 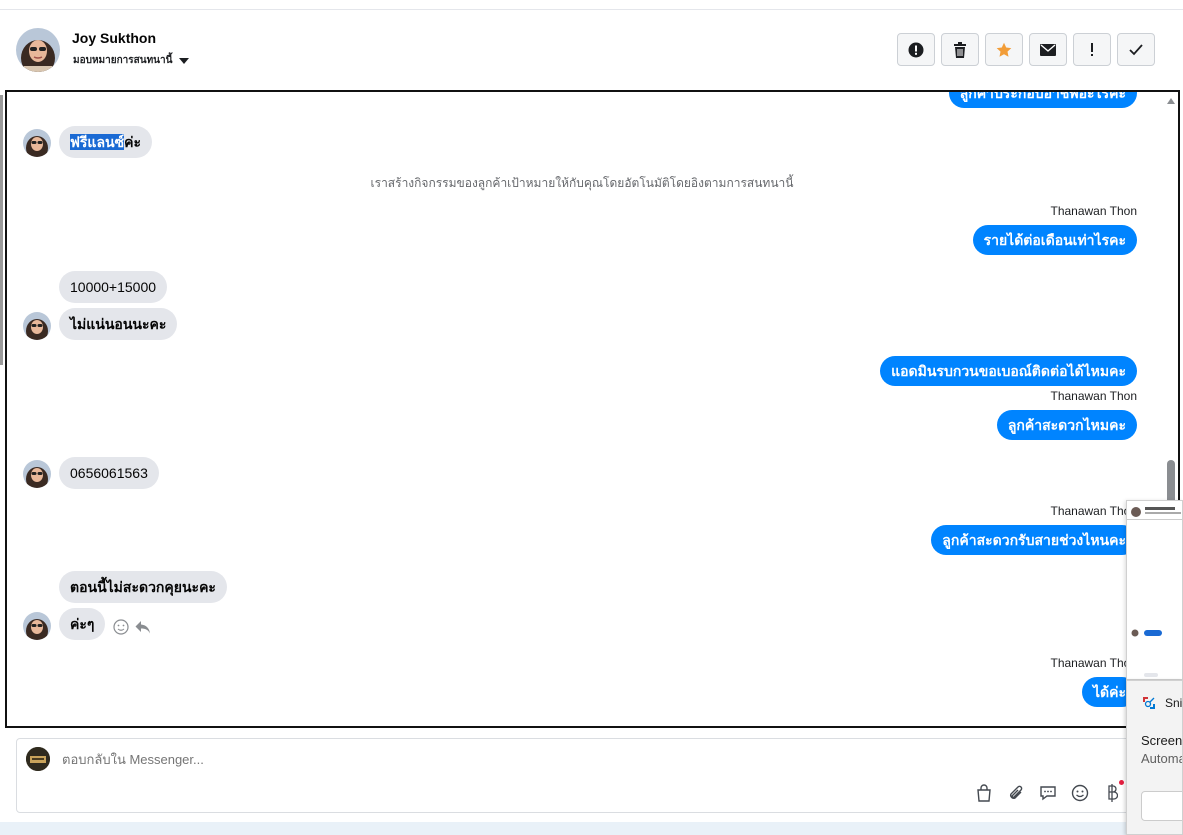 What do you see at coordinates (1174, 703) in the screenshot?
I see `notification-app-name: Snipping Tool` at bounding box center [1174, 703].